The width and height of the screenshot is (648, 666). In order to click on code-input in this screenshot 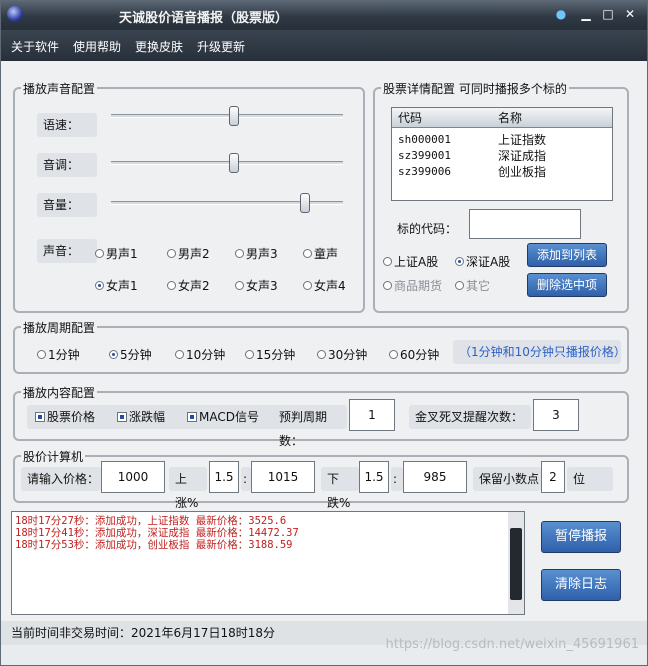, I will do `click(525, 224)`.